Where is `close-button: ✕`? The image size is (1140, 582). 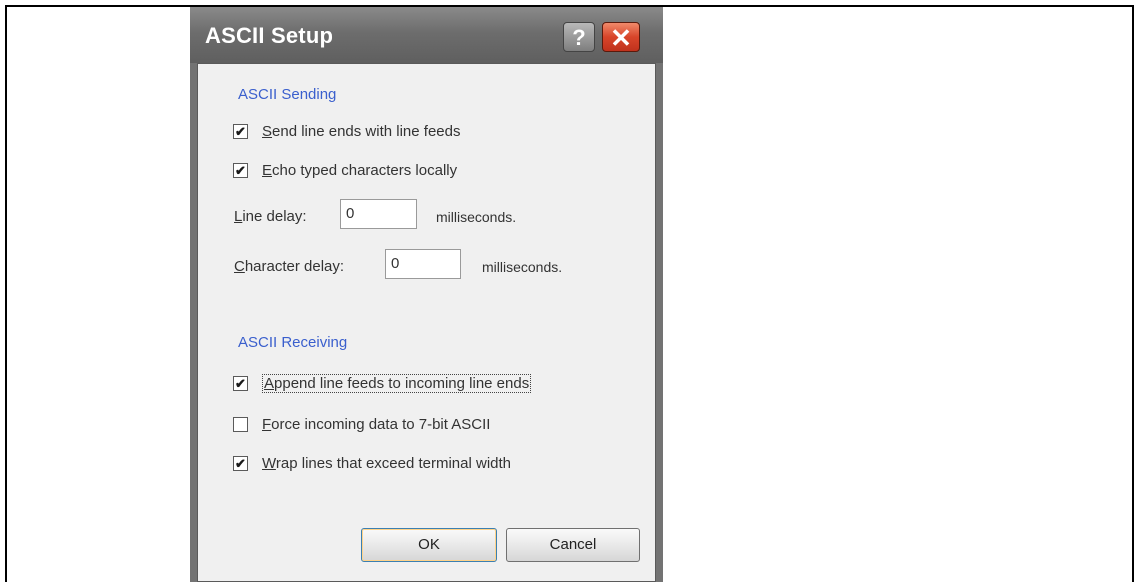
close-button: ✕ is located at coordinates (621, 37).